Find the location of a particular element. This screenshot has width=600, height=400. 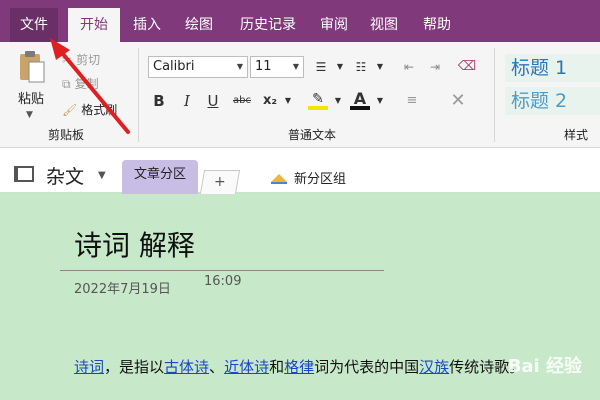

underline-icon: U is located at coordinates (213, 101).